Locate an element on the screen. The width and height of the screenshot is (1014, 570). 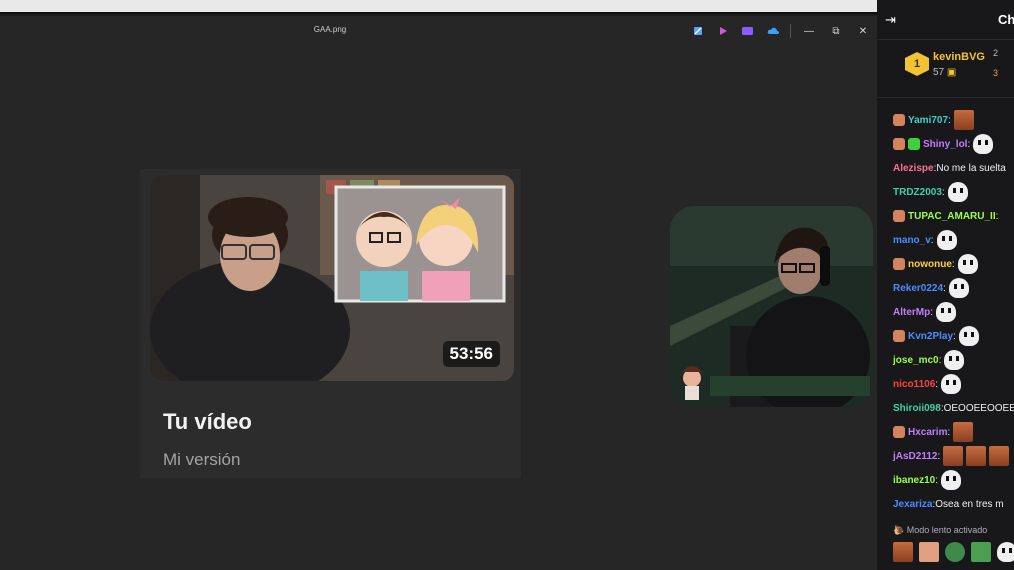
chat-username: ibanez10 is located at coordinates (914, 480).